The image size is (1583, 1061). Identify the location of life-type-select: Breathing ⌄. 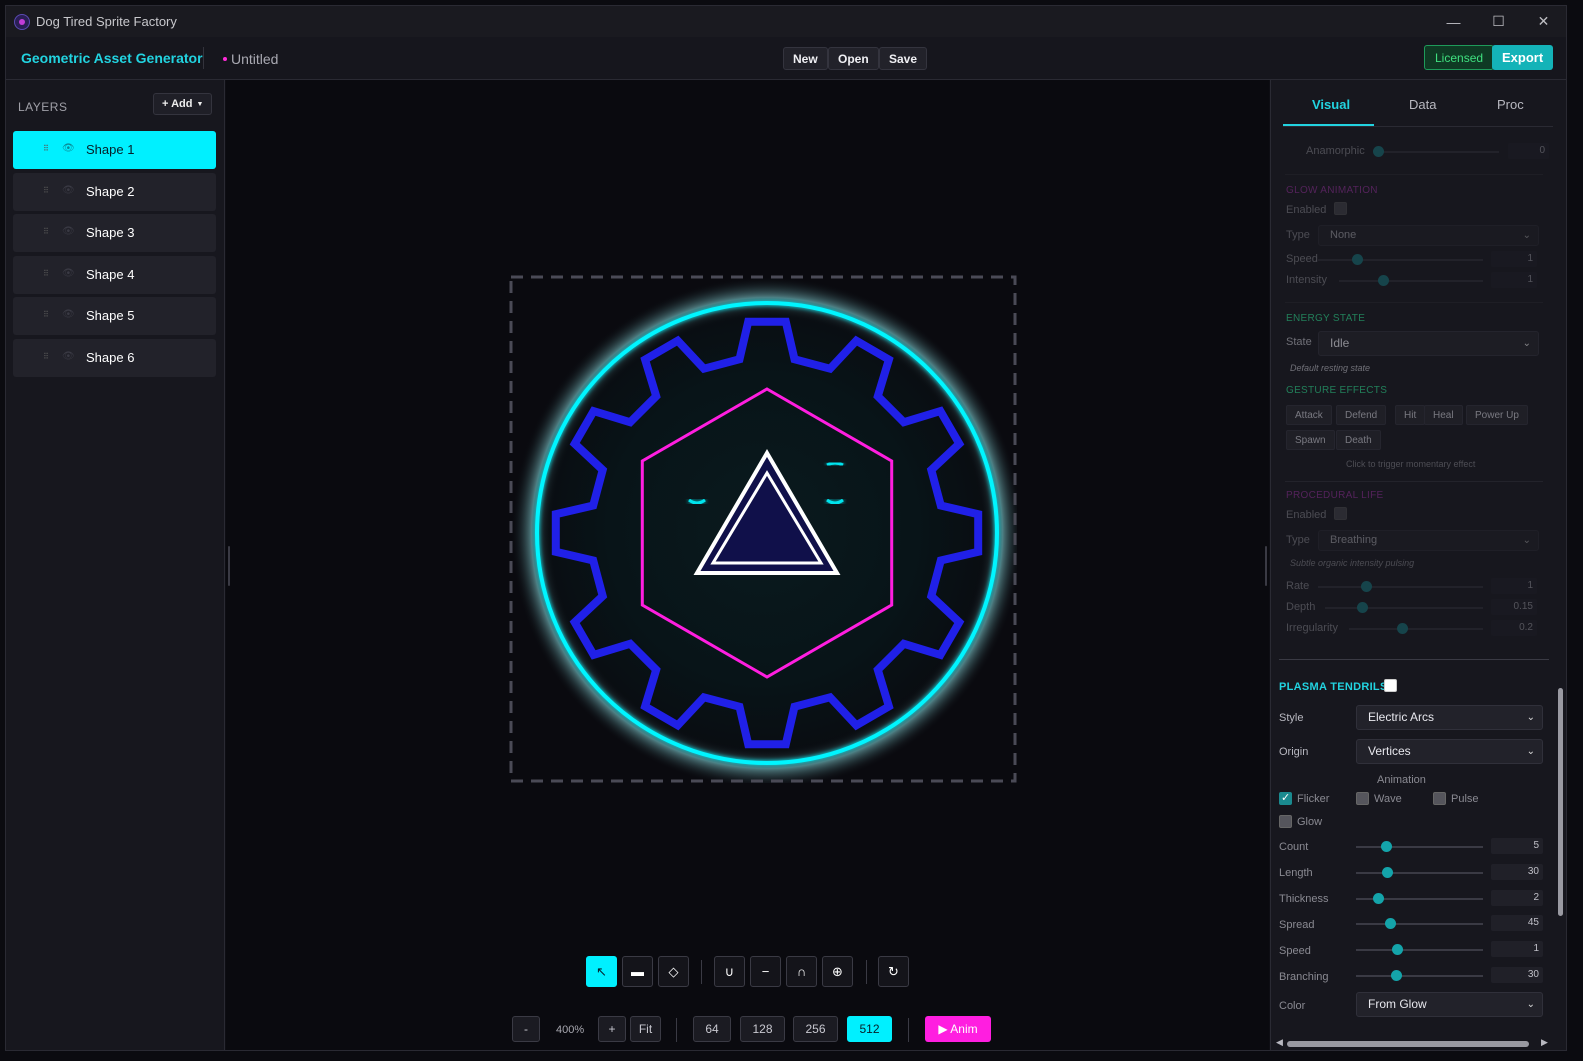
(1428, 540).